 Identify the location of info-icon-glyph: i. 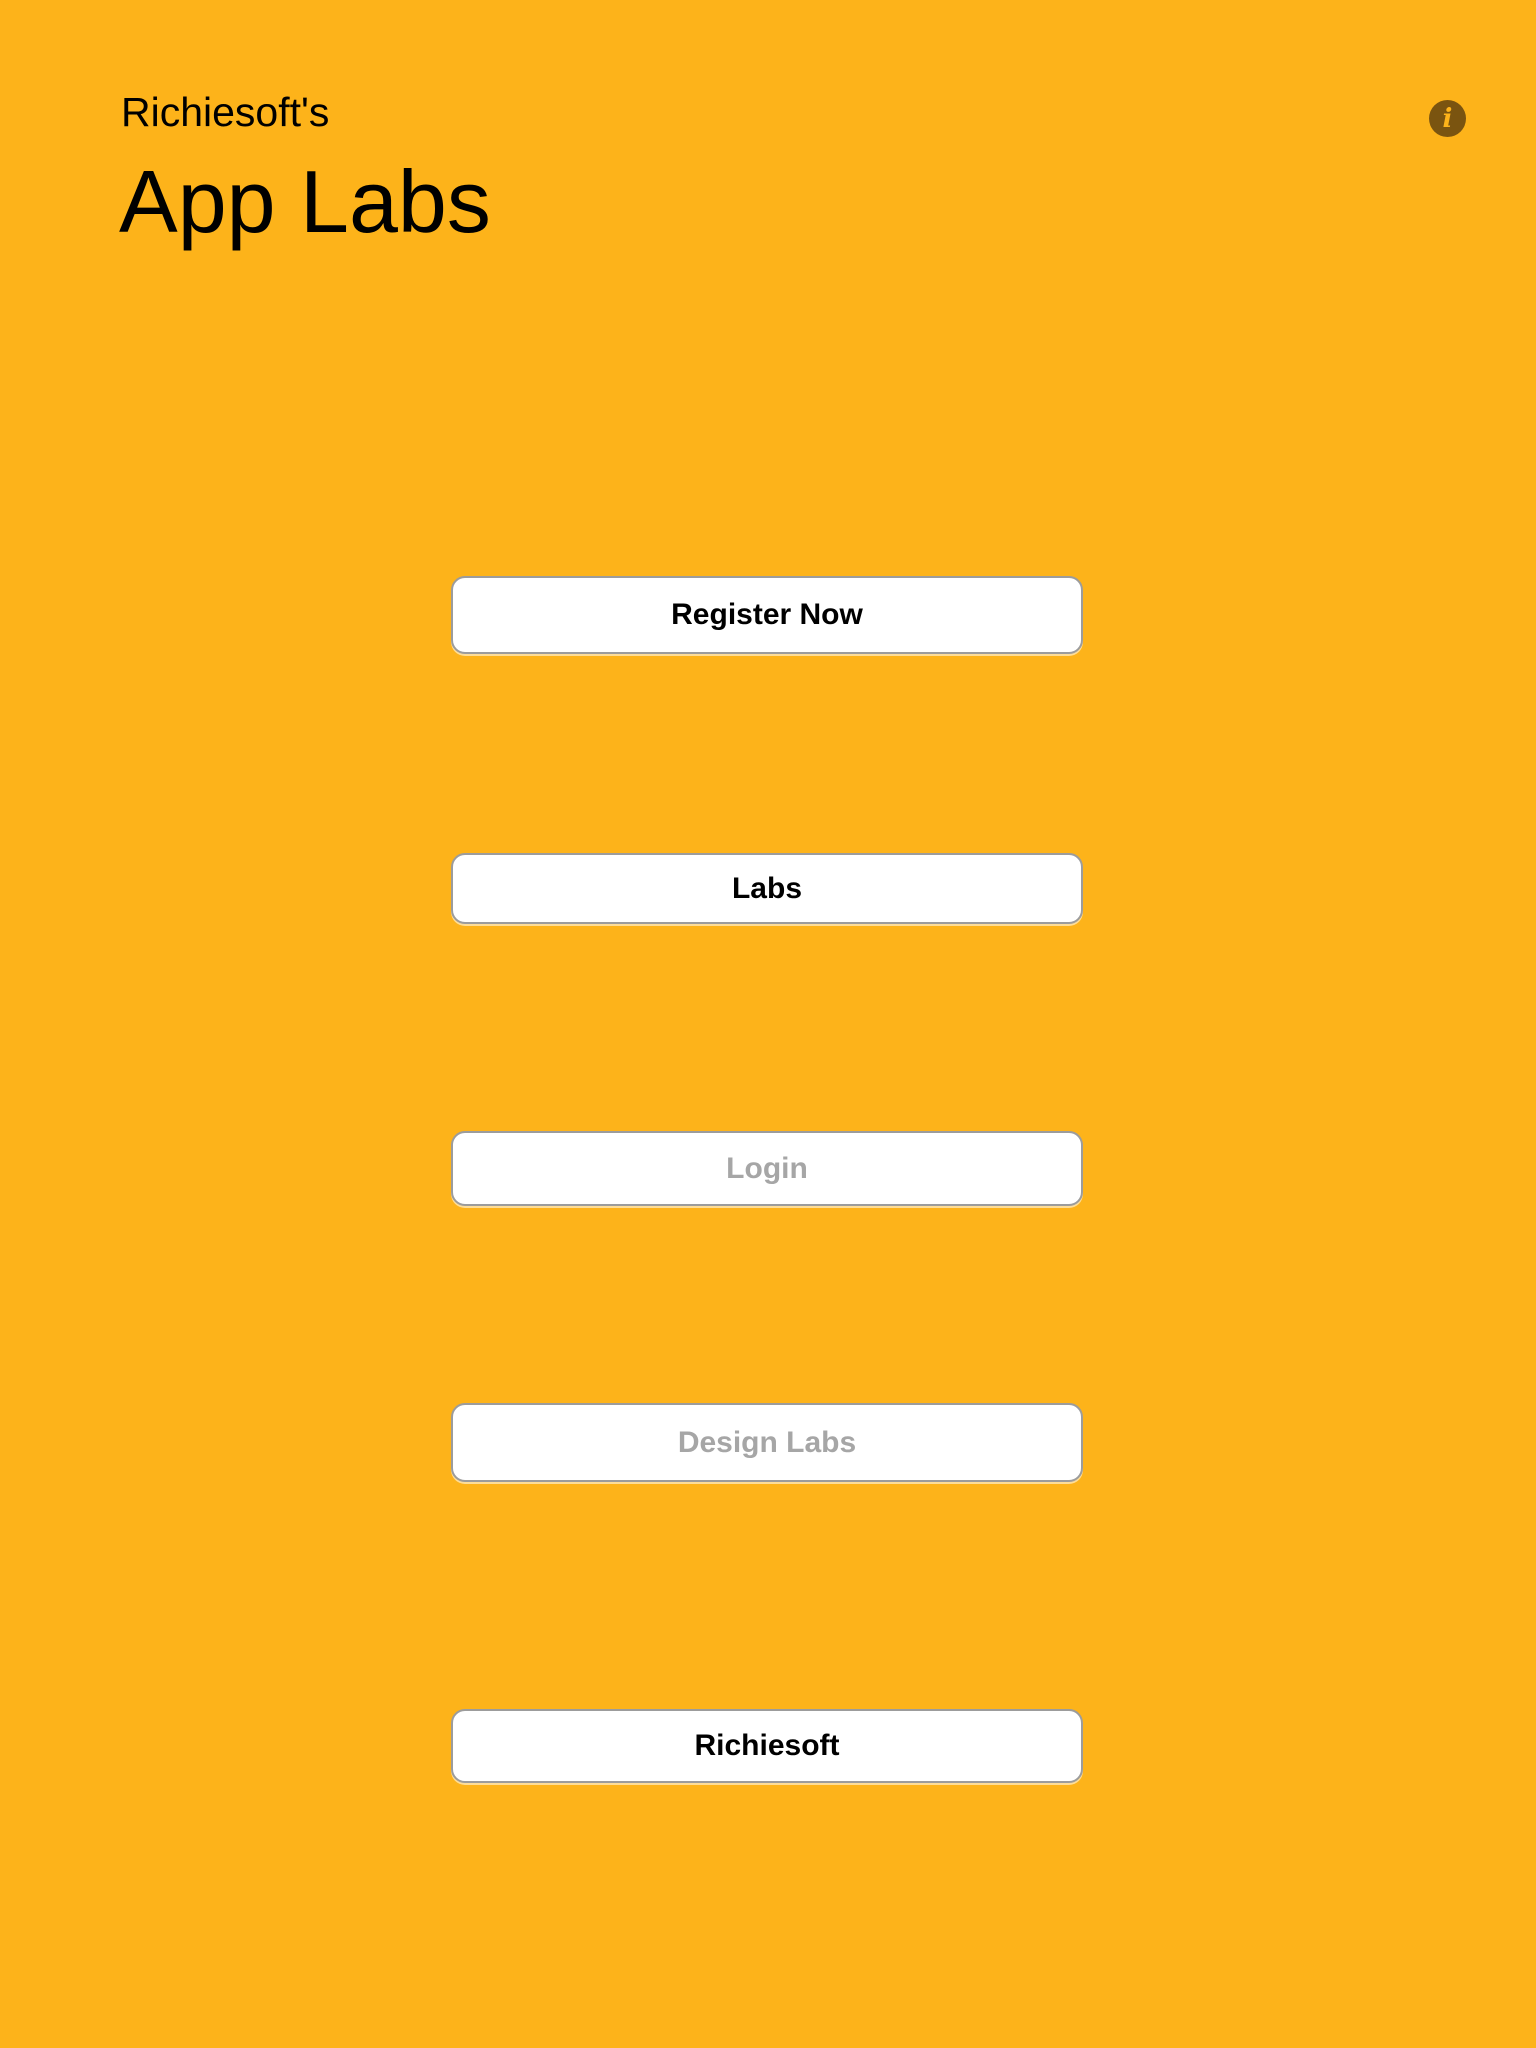
(1447, 118).